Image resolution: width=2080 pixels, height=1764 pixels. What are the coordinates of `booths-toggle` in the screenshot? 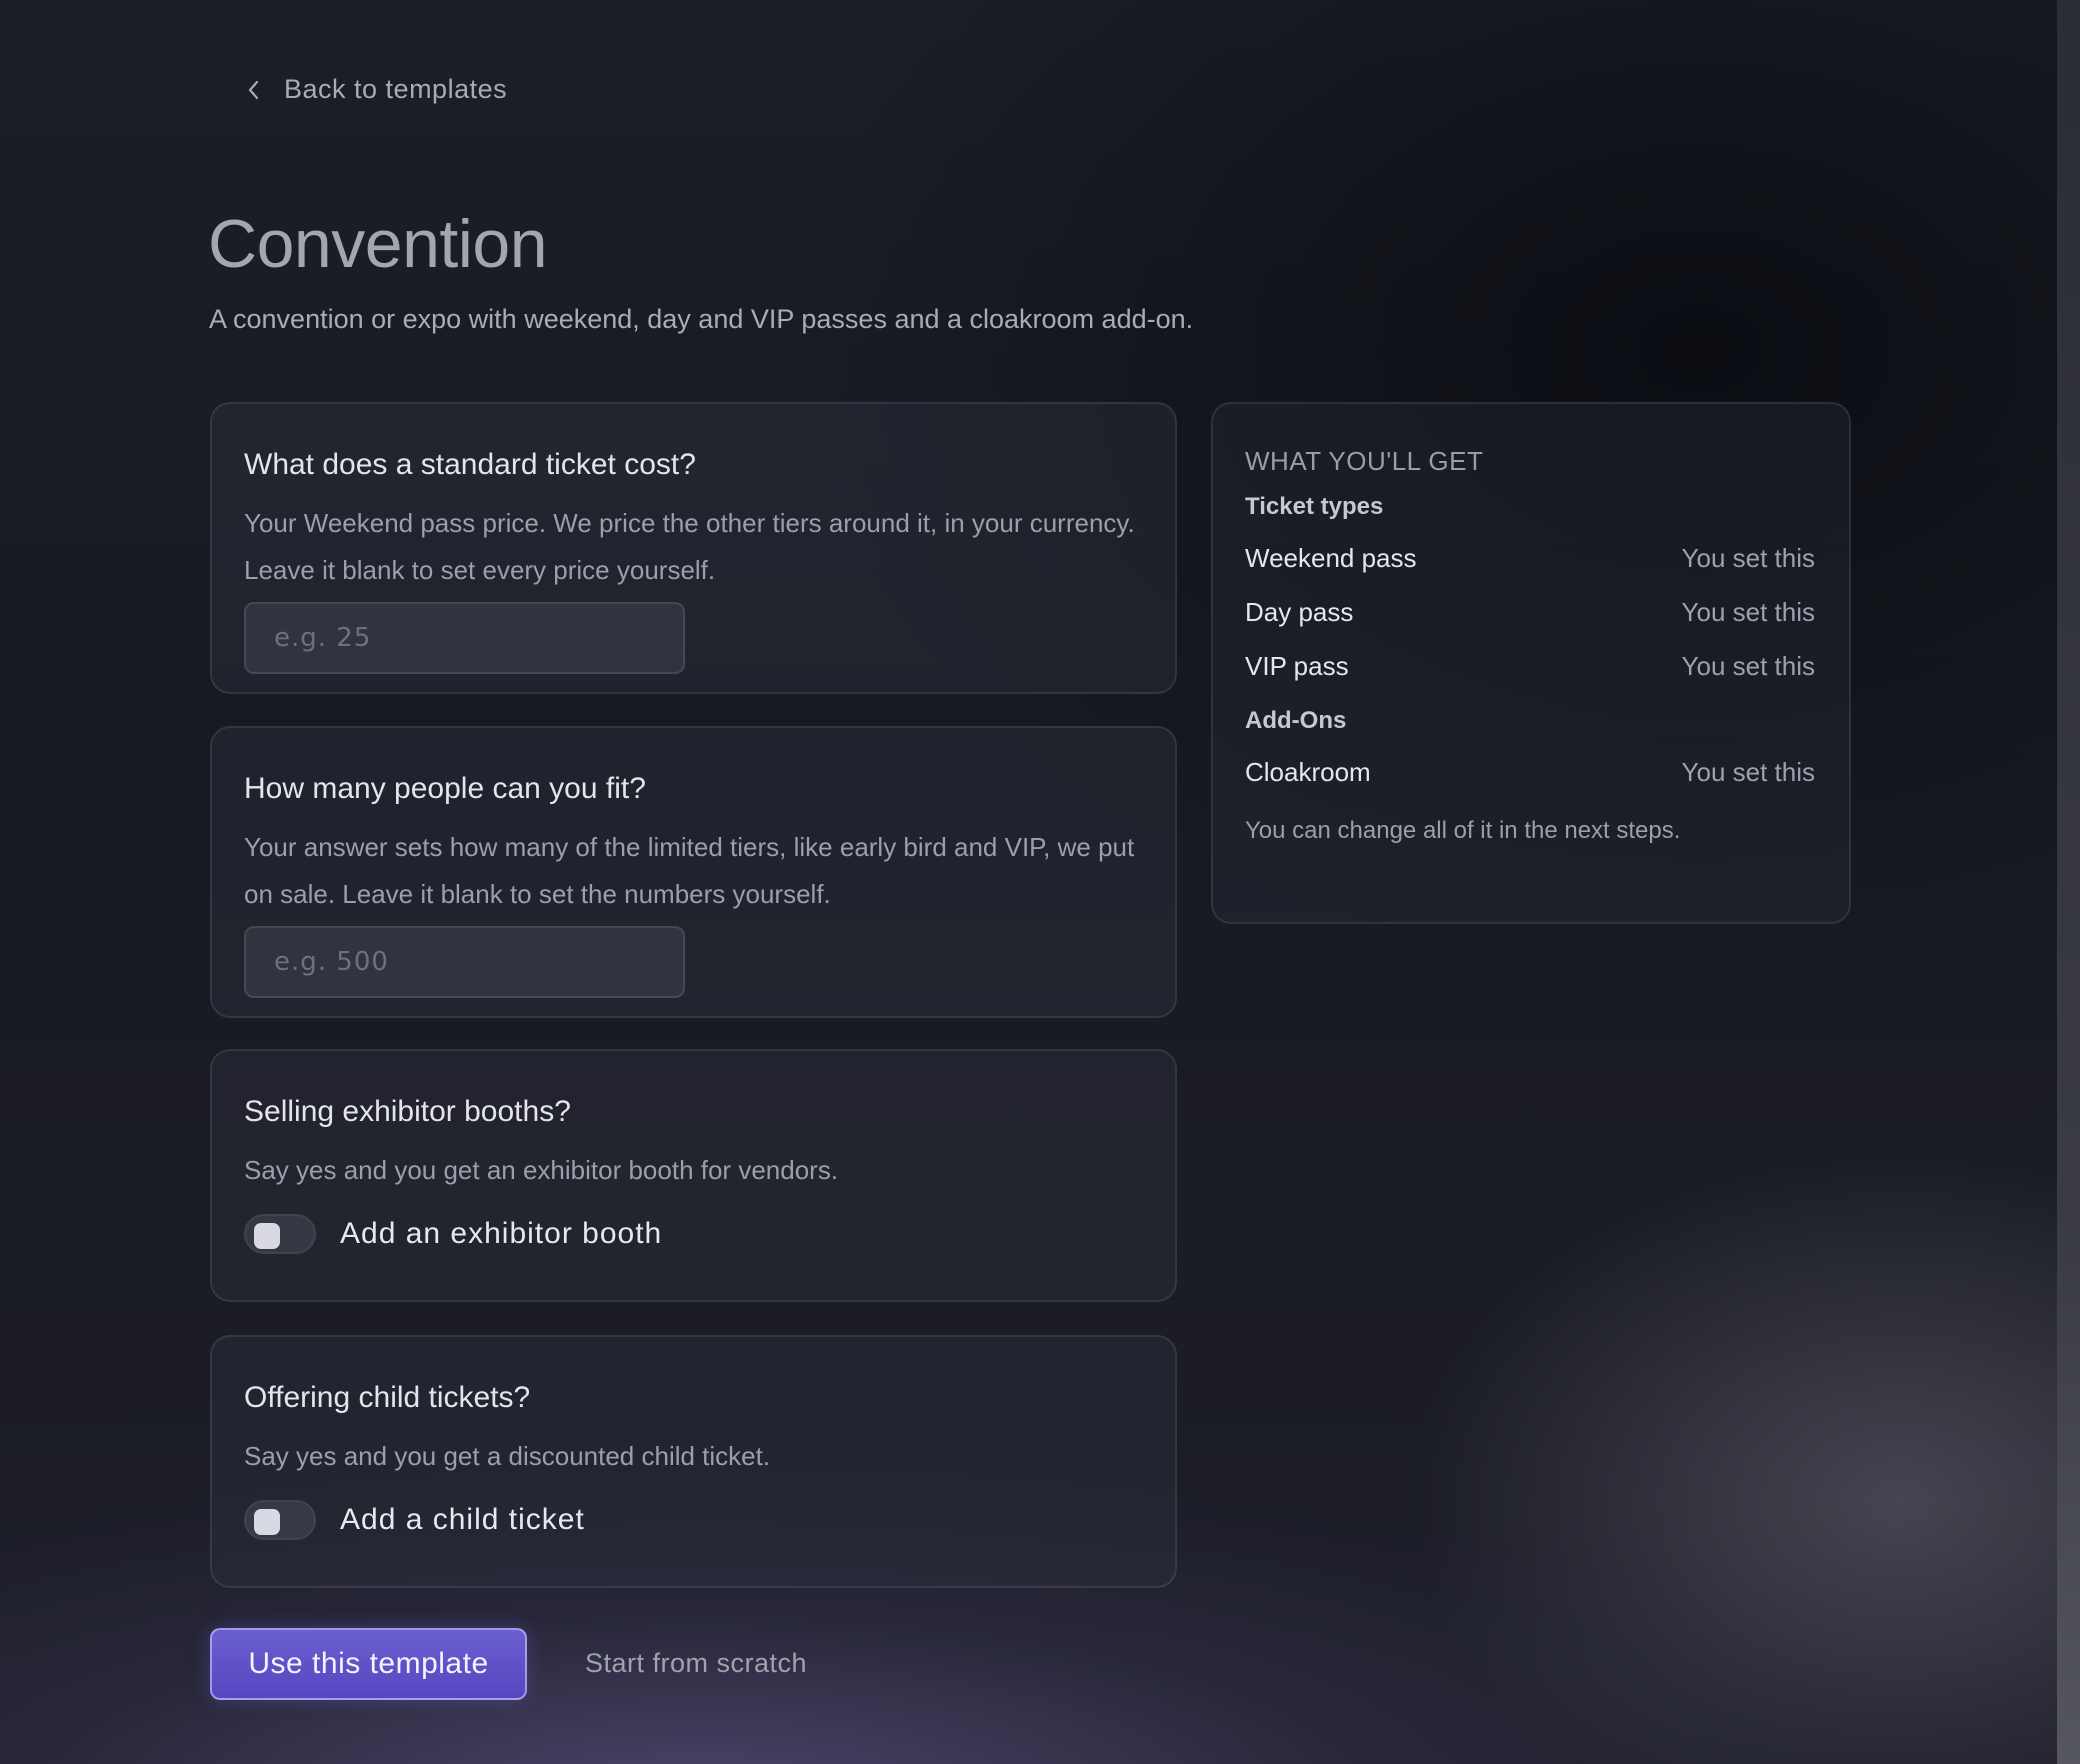 It's located at (280, 1234).